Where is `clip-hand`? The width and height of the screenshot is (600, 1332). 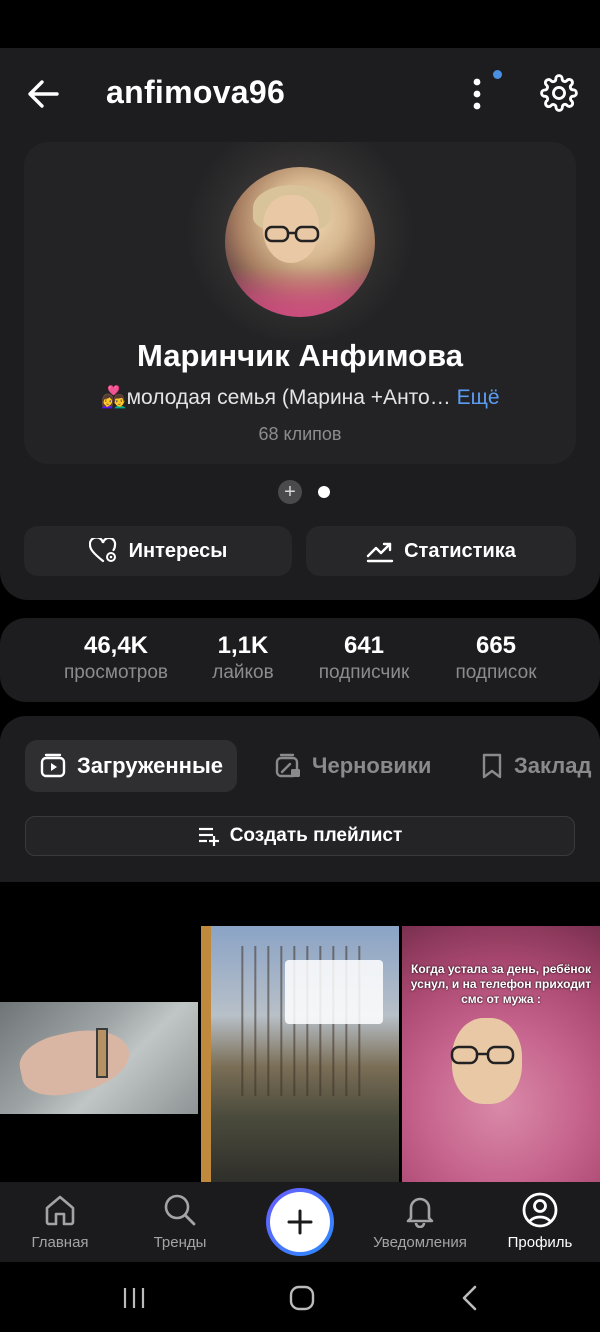 clip-hand is located at coordinates (75, 1062).